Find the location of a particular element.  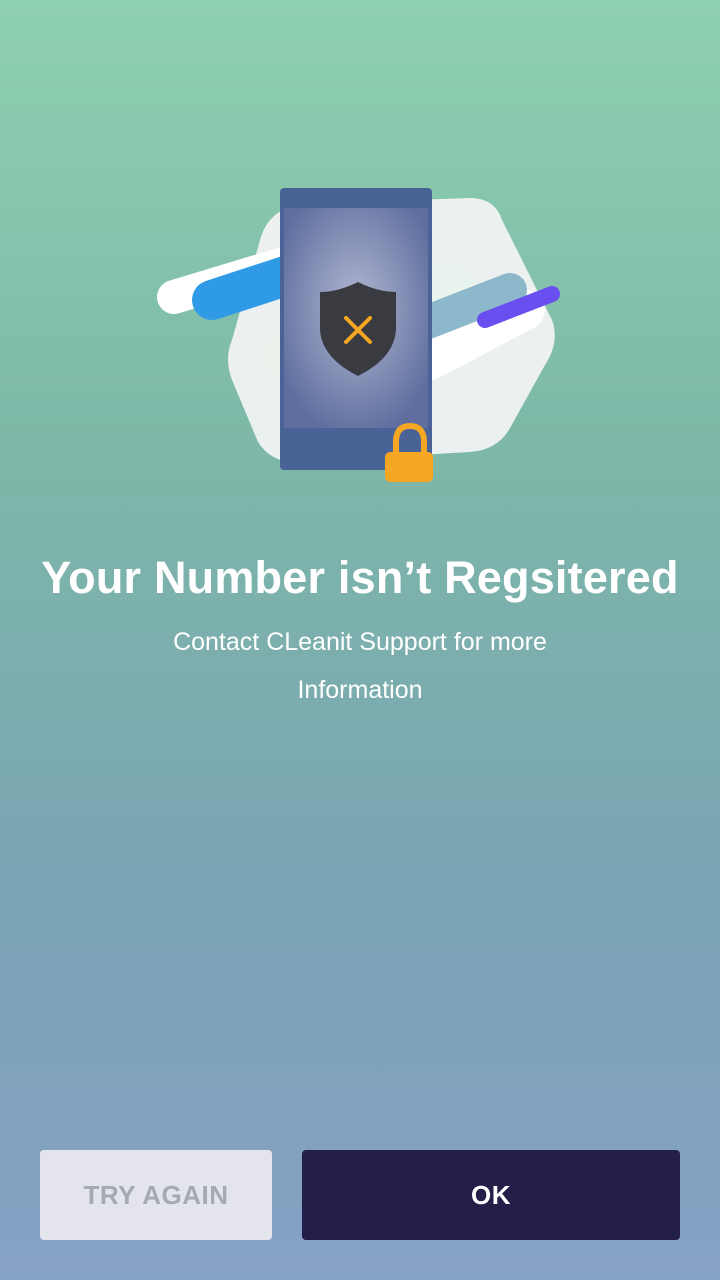

locked-phone-illustration is located at coordinates (358, 335).